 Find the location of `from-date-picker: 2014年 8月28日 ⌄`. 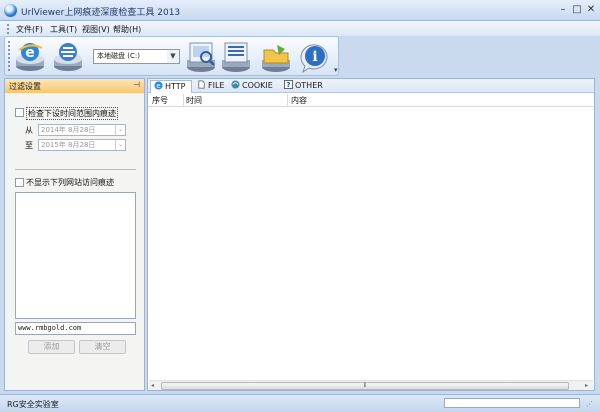

from-date-picker: 2014年 8月28日 ⌄ is located at coordinates (82, 130).